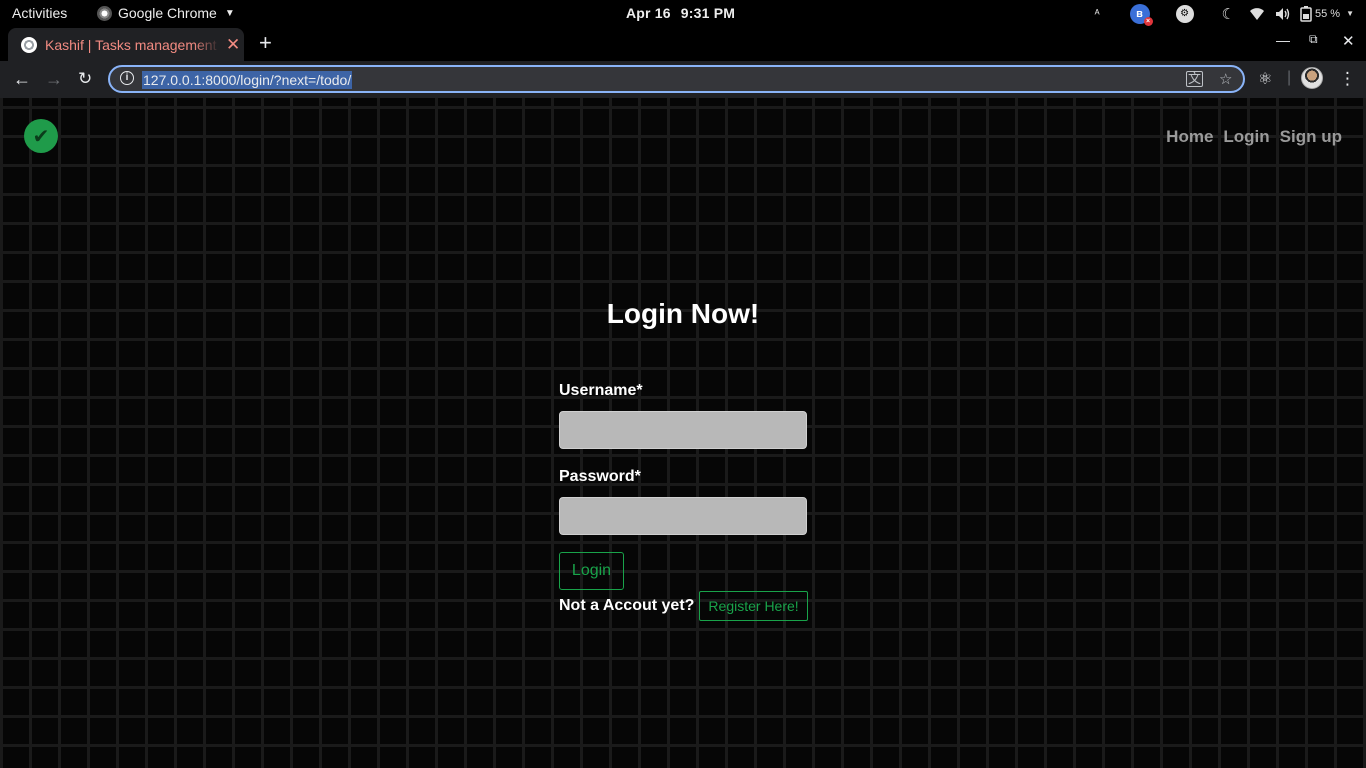 The width and height of the screenshot is (1366, 768). What do you see at coordinates (708, 13) in the screenshot?
I see `time: 9:31 PM` at bounding box center [708, 13].